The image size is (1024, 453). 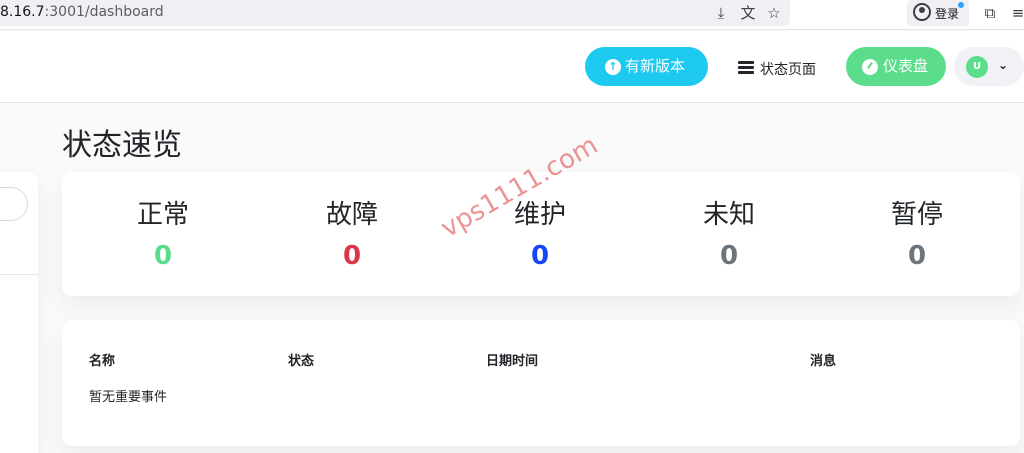 What do you see at coordinates (19, 274) in the screenshot?
I see `sidebar-divider` at bounding box center [19, 274].